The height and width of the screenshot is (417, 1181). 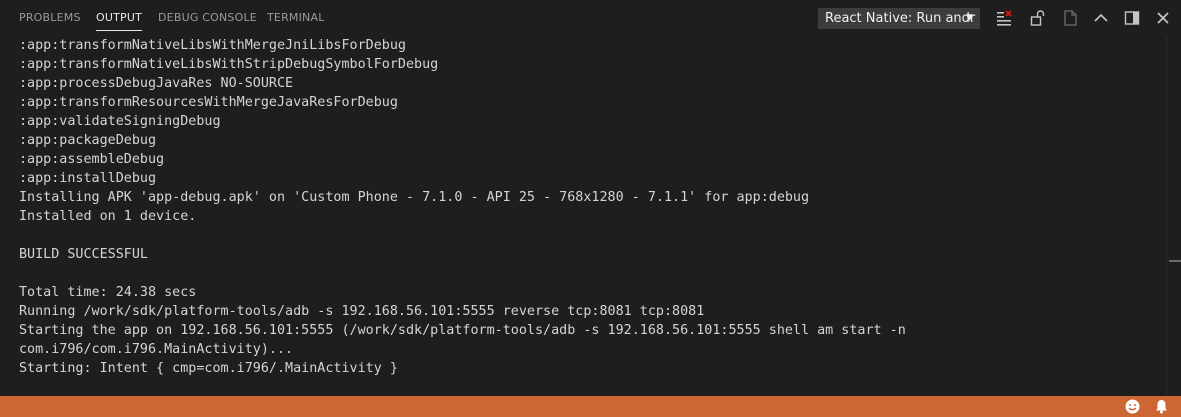 What do you see at coordinates (108, 216) in the screenshot?
I see `output-line: Installed on 1 device.` at bounding box center [108, 216].